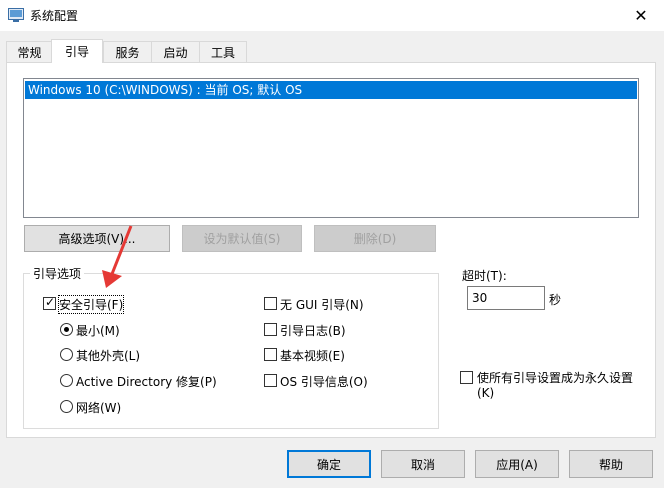  What do you see at coordinates (270, 329) in the screenshot?
I see `boot-log-checkbox` at bounding box center [270, 329].